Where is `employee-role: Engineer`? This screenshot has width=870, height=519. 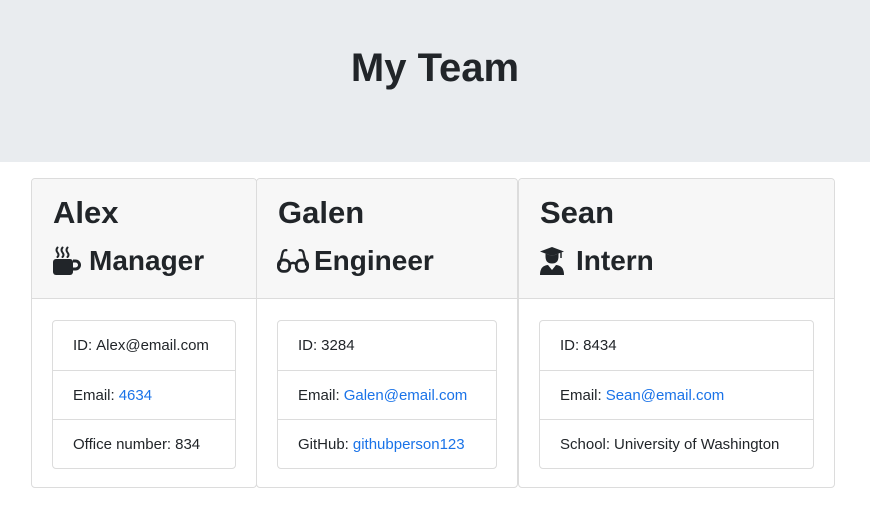 employee-role: Engineer is located at coordinates (355, 261).